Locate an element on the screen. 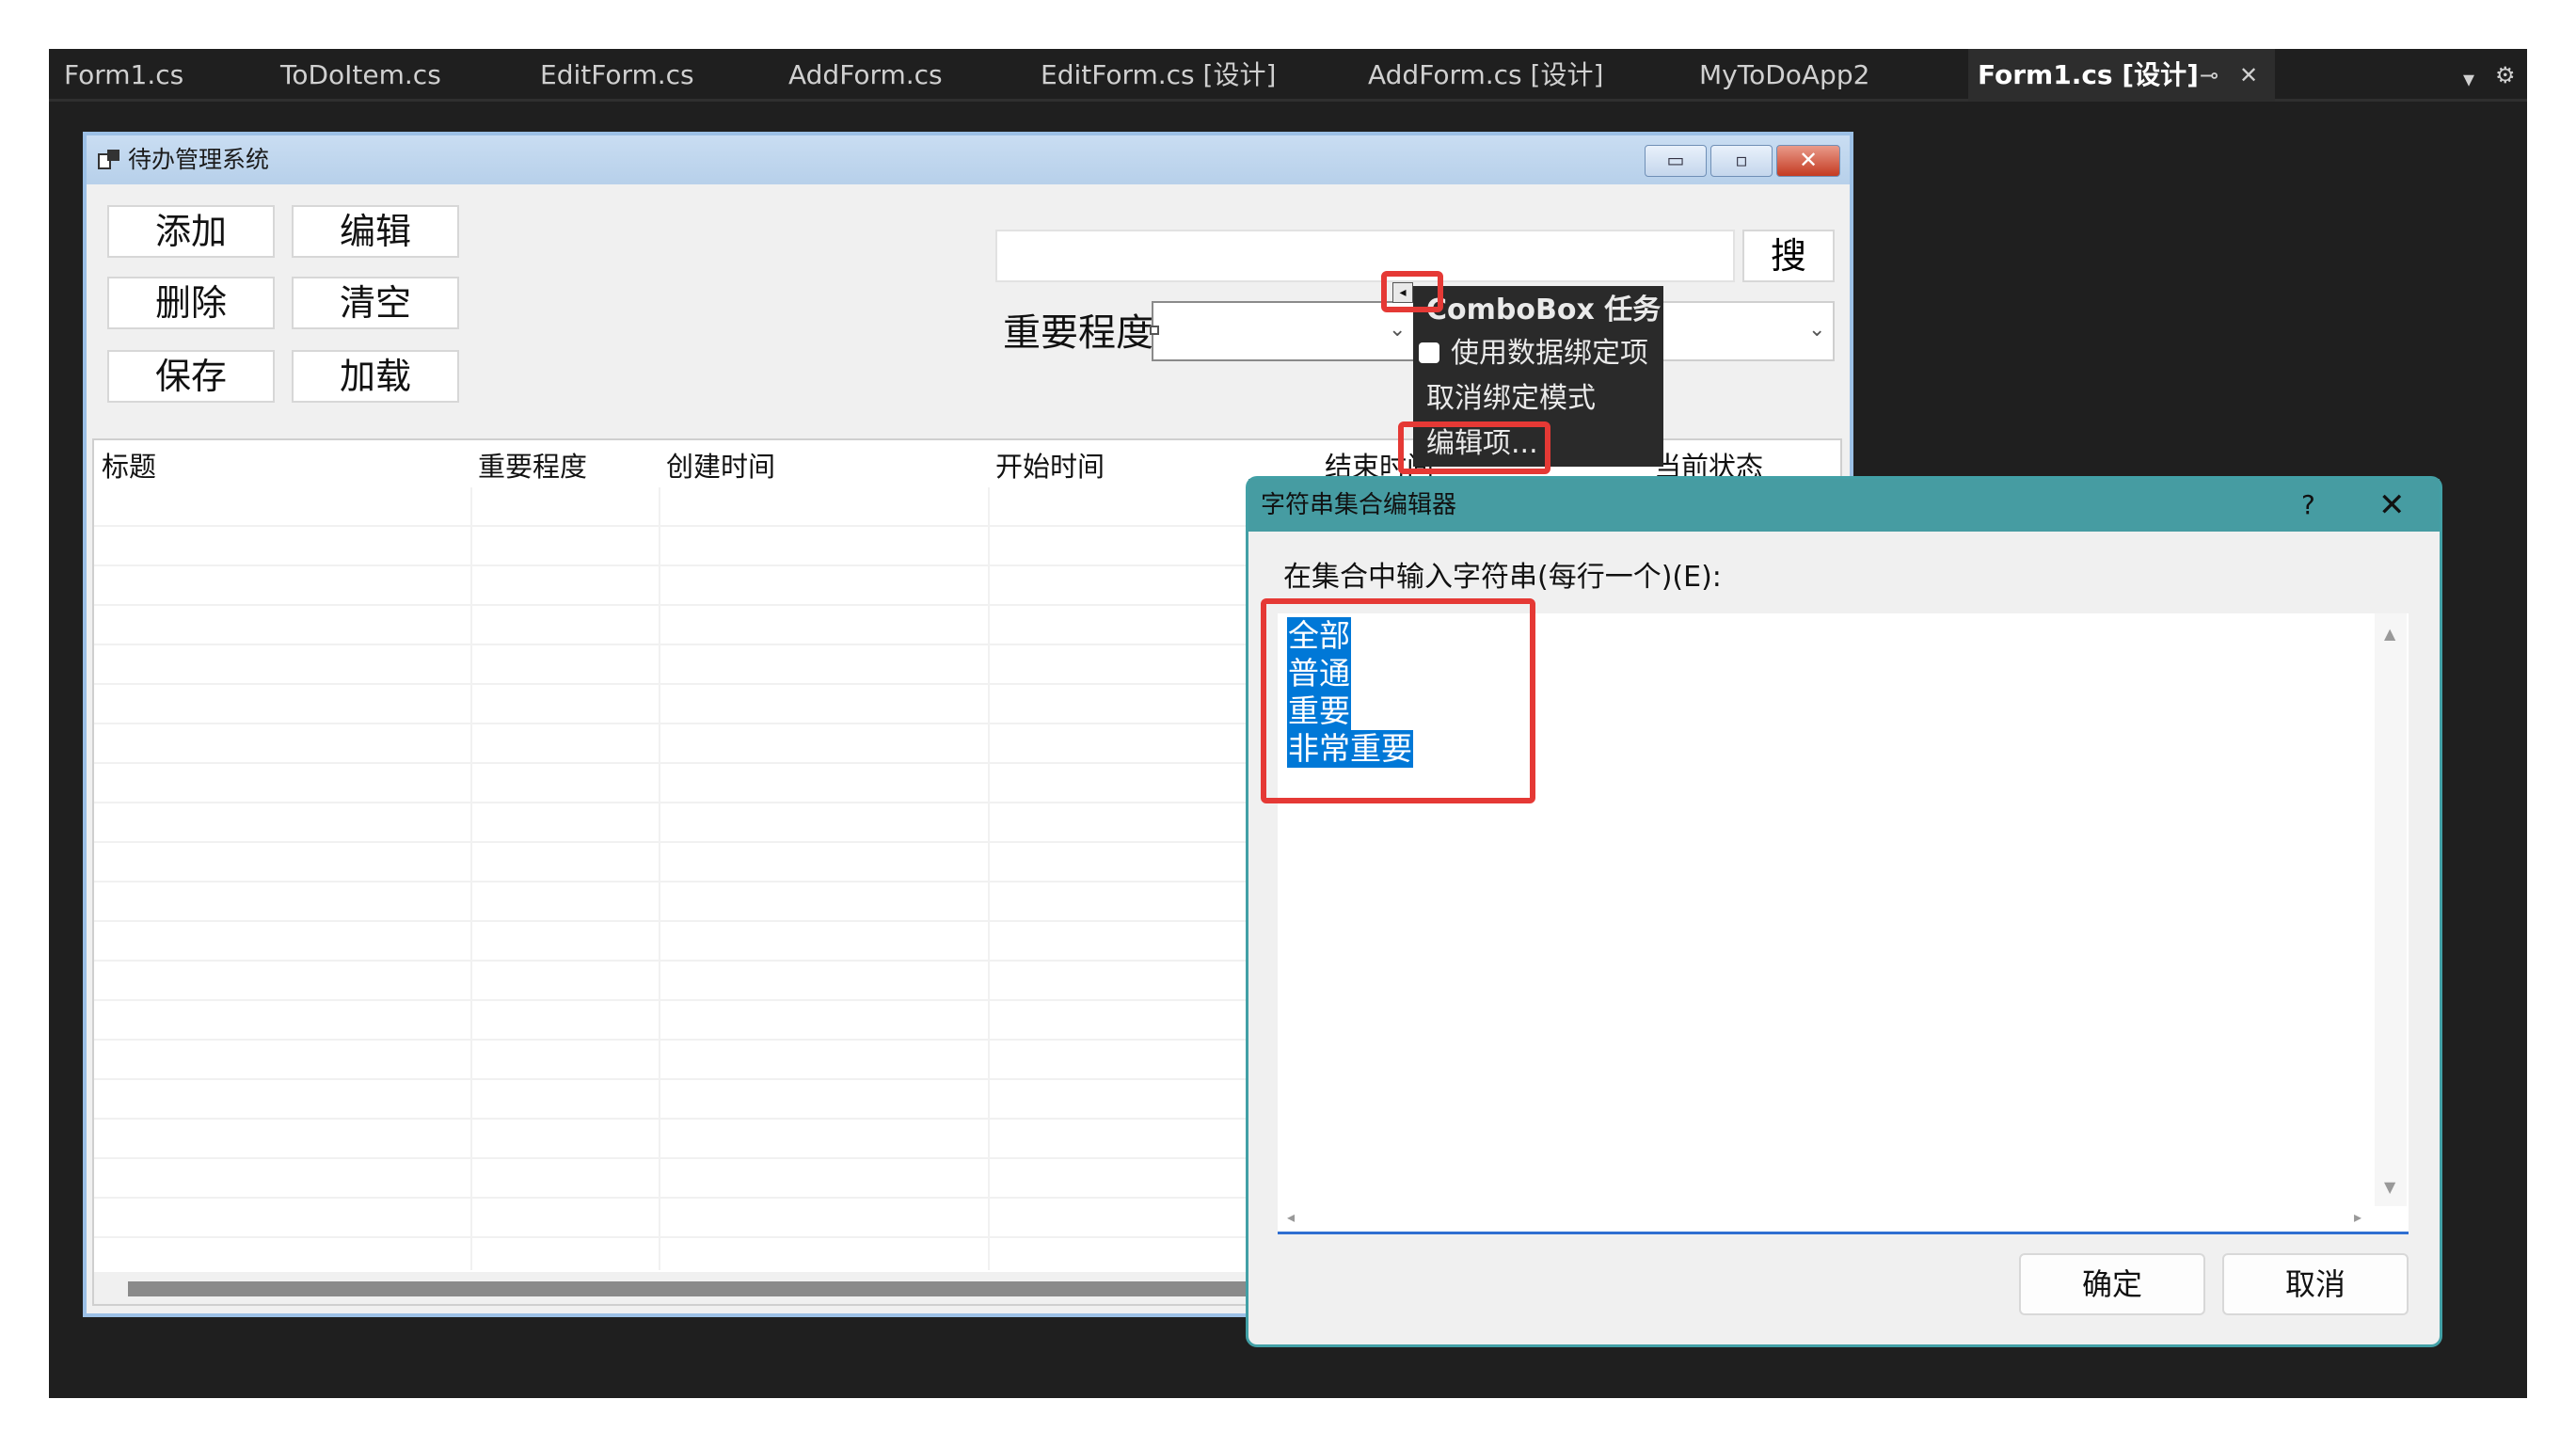 The height and width of the screenshot is (1447, 2576). scroll-down-icon: ▼ is located at coordinates (2389, 1187).